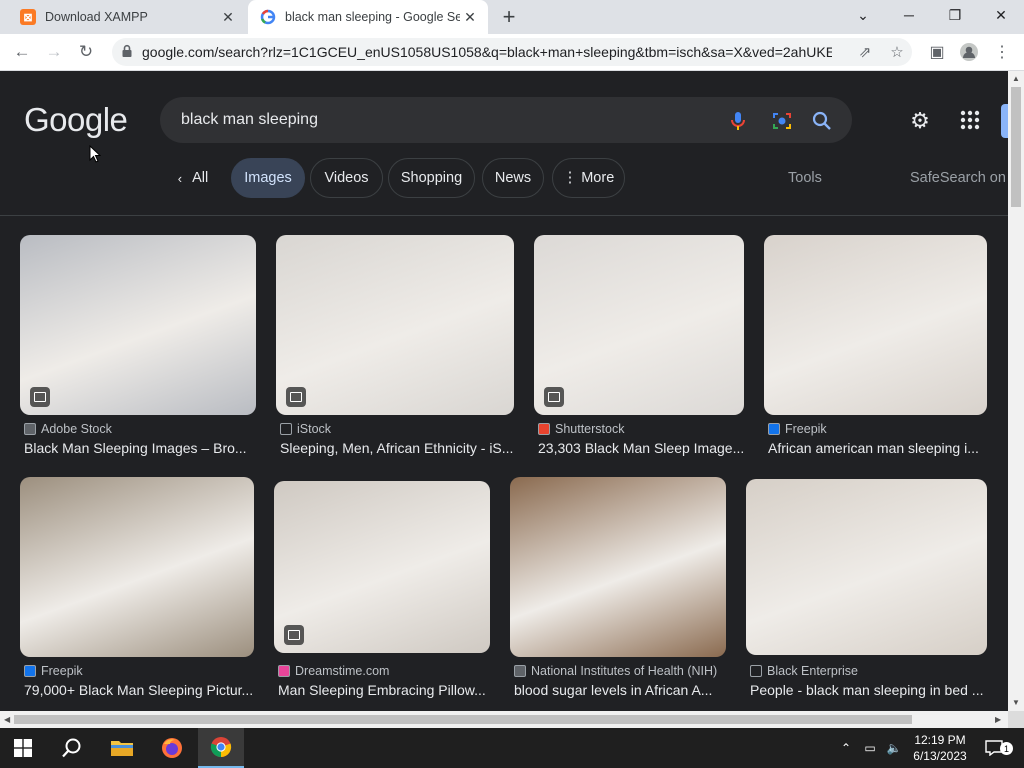 The height and width of the screenshot is (768, 1024). Describe the element at coordinates (172, 748) in the screenshot. I see `firefox-icon` at that location.